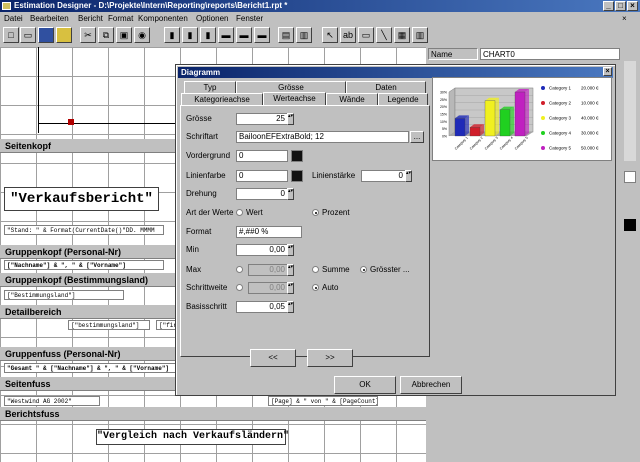 This screenshot has height=462, width=640. Describe the element at coordinates (352, 99) in the screenshot. I see `tab-waende: Wände` at that location.